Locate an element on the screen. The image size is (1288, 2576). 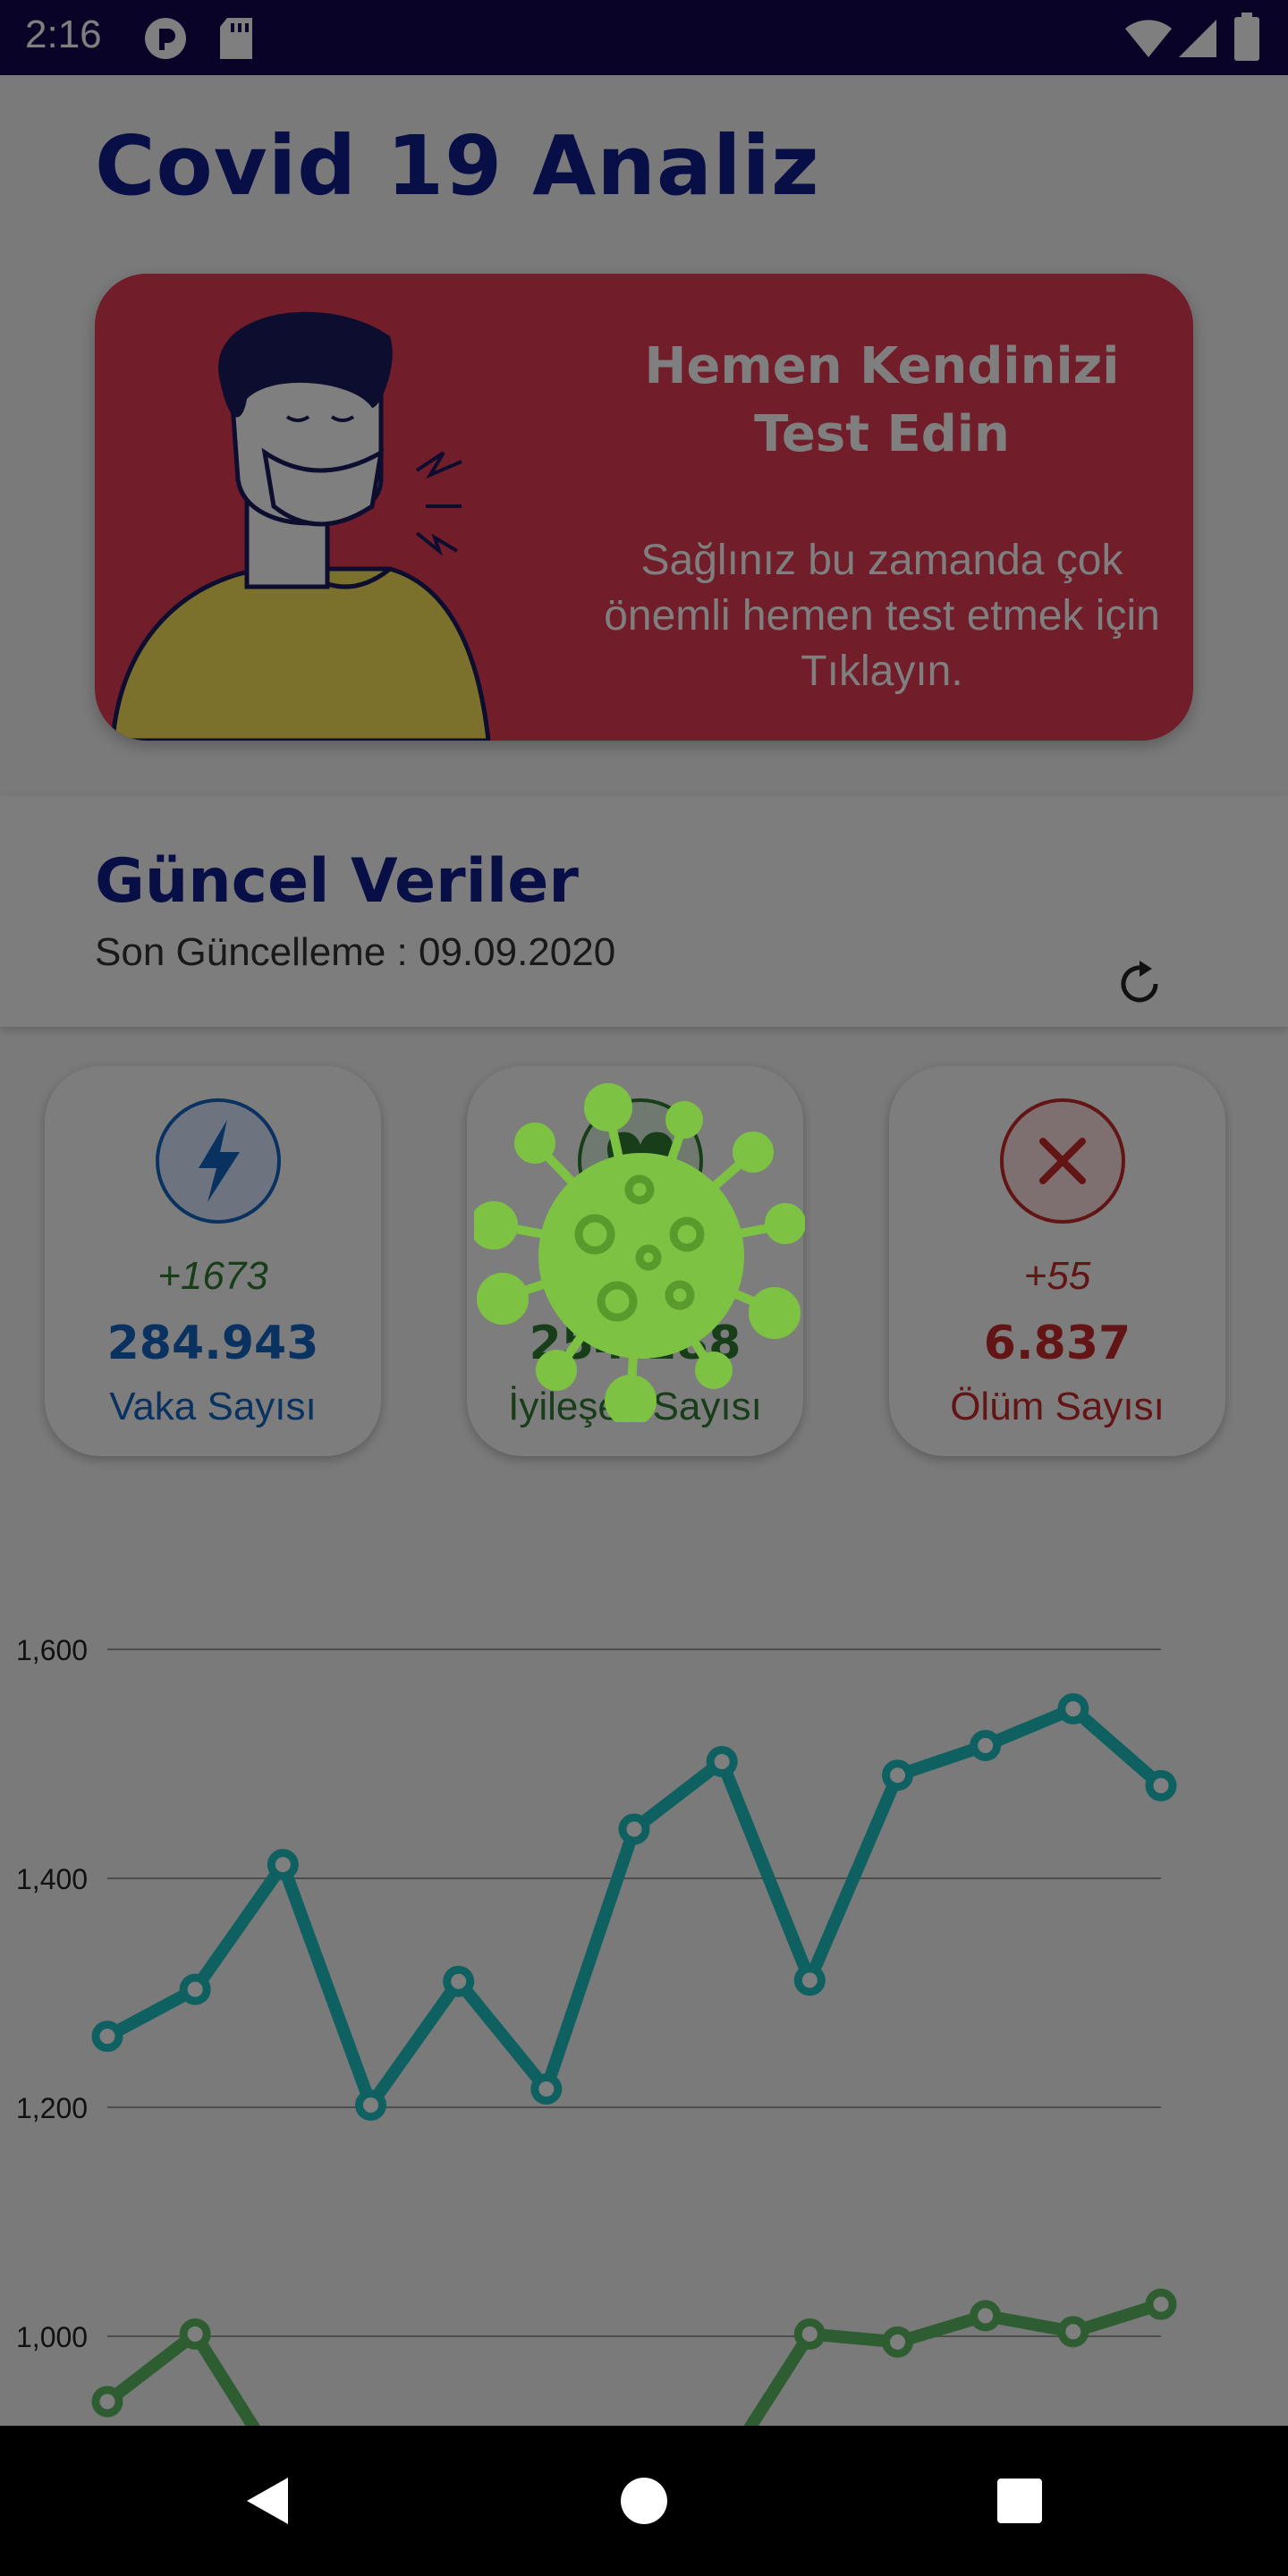
status-bar: 2:16 is located at coordinates (644, 37).